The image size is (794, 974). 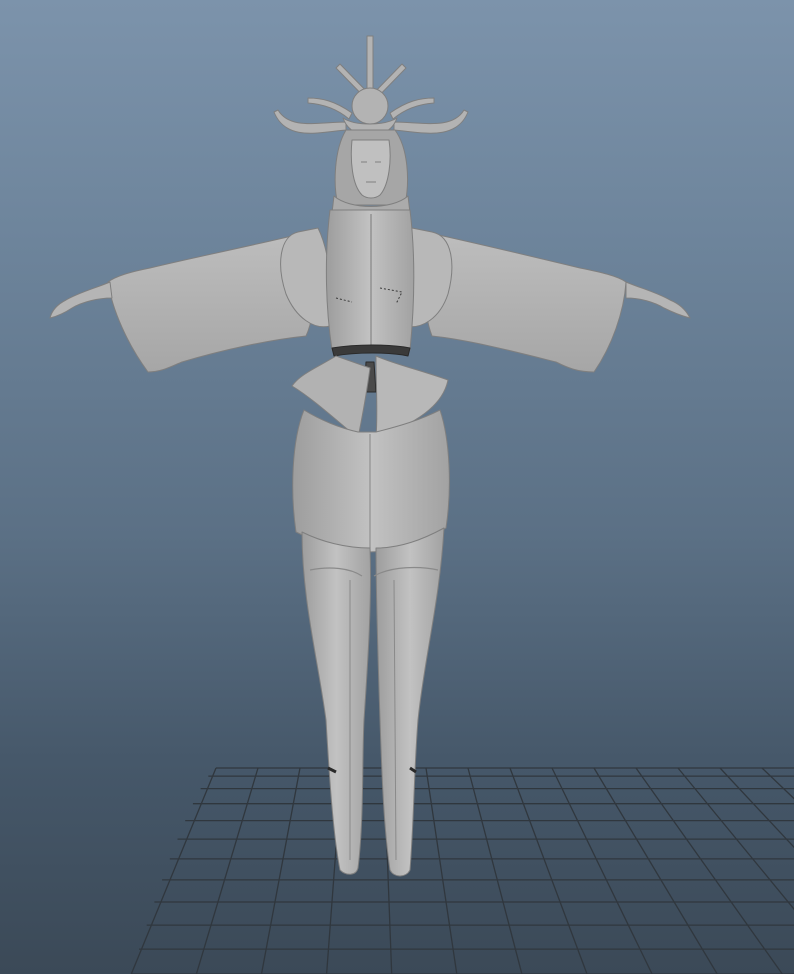 What do you see at coordinates (81, 300) in the screenshot?
I see `left-hand` at bounding box center [81, 300].